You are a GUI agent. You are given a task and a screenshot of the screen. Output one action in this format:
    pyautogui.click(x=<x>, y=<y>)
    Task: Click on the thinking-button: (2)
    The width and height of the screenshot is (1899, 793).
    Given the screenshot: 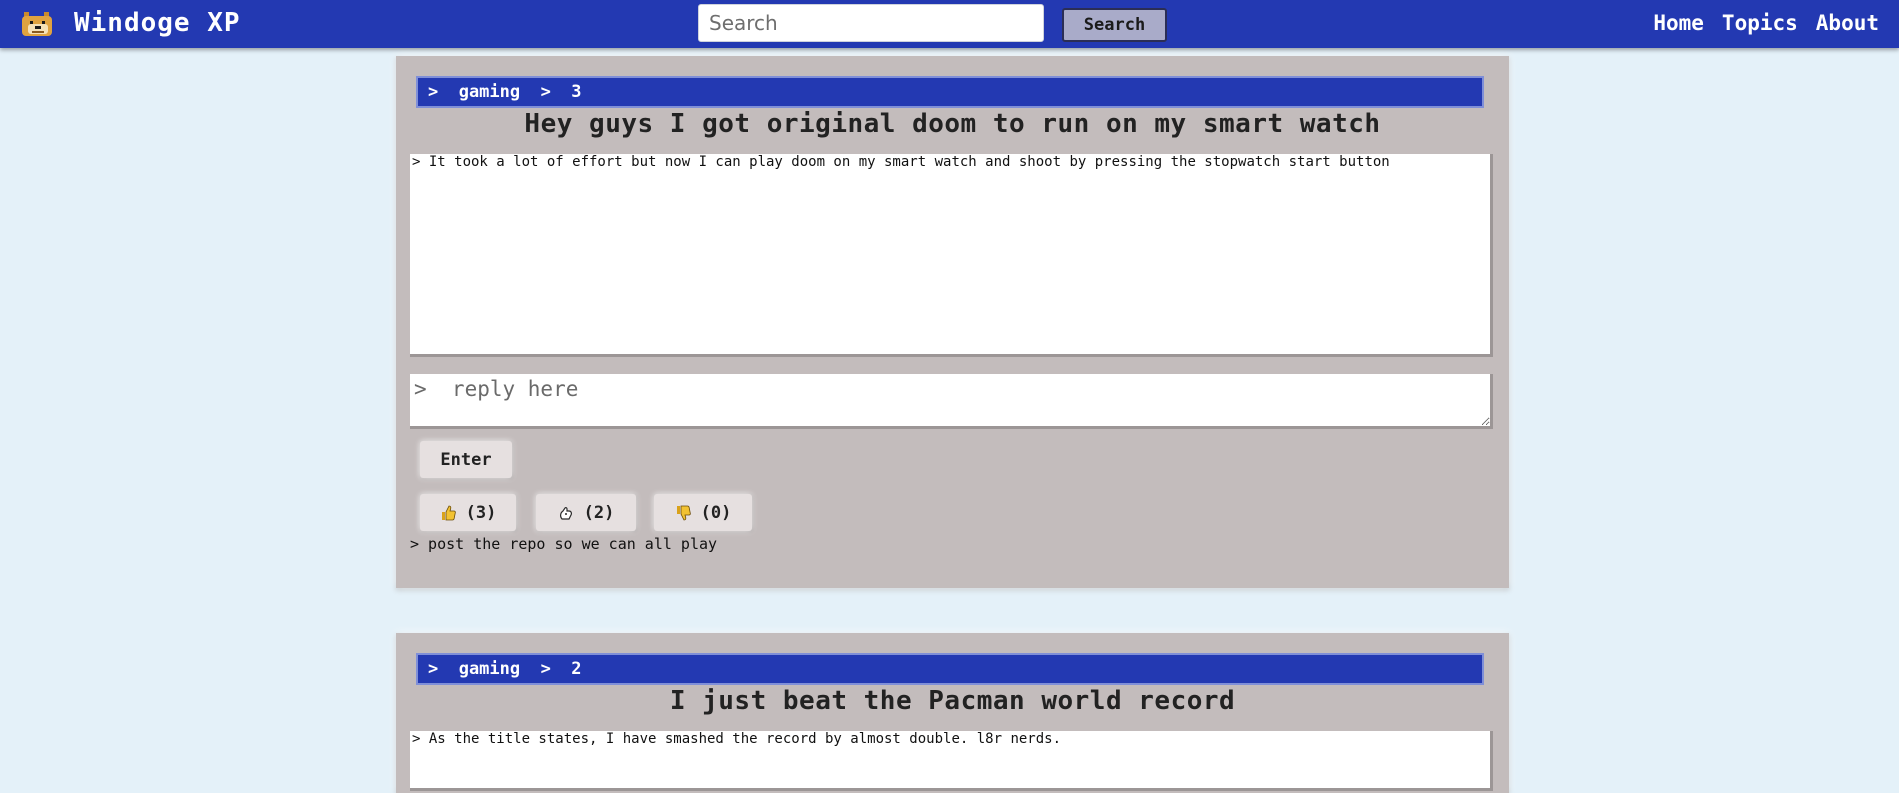 What is the action you would take?
    pyautogui.click(x=586, y=512)
    